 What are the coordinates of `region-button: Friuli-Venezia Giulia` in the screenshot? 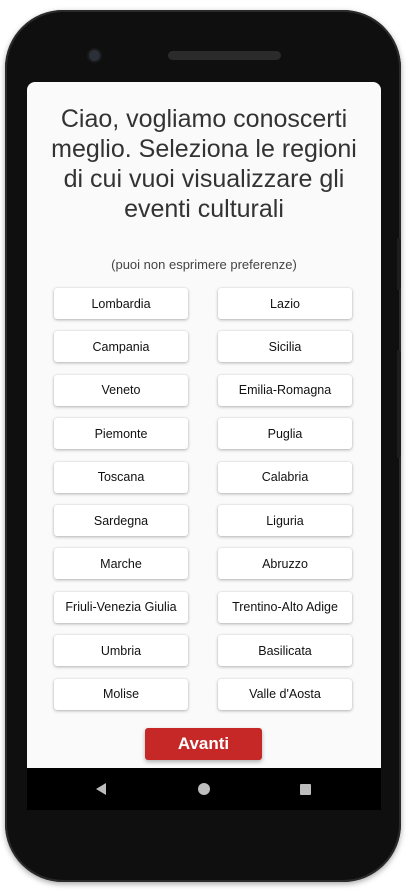 It's located at (121, 607).